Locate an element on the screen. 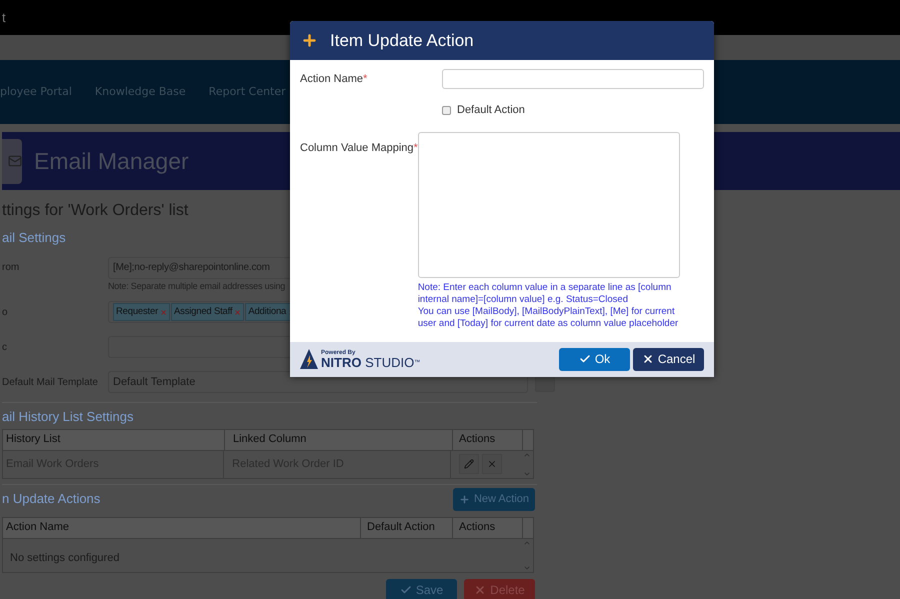 This screenshot has width=900, height=599. field-label: Column Value Mapping* is located at coordinates (359, 148).